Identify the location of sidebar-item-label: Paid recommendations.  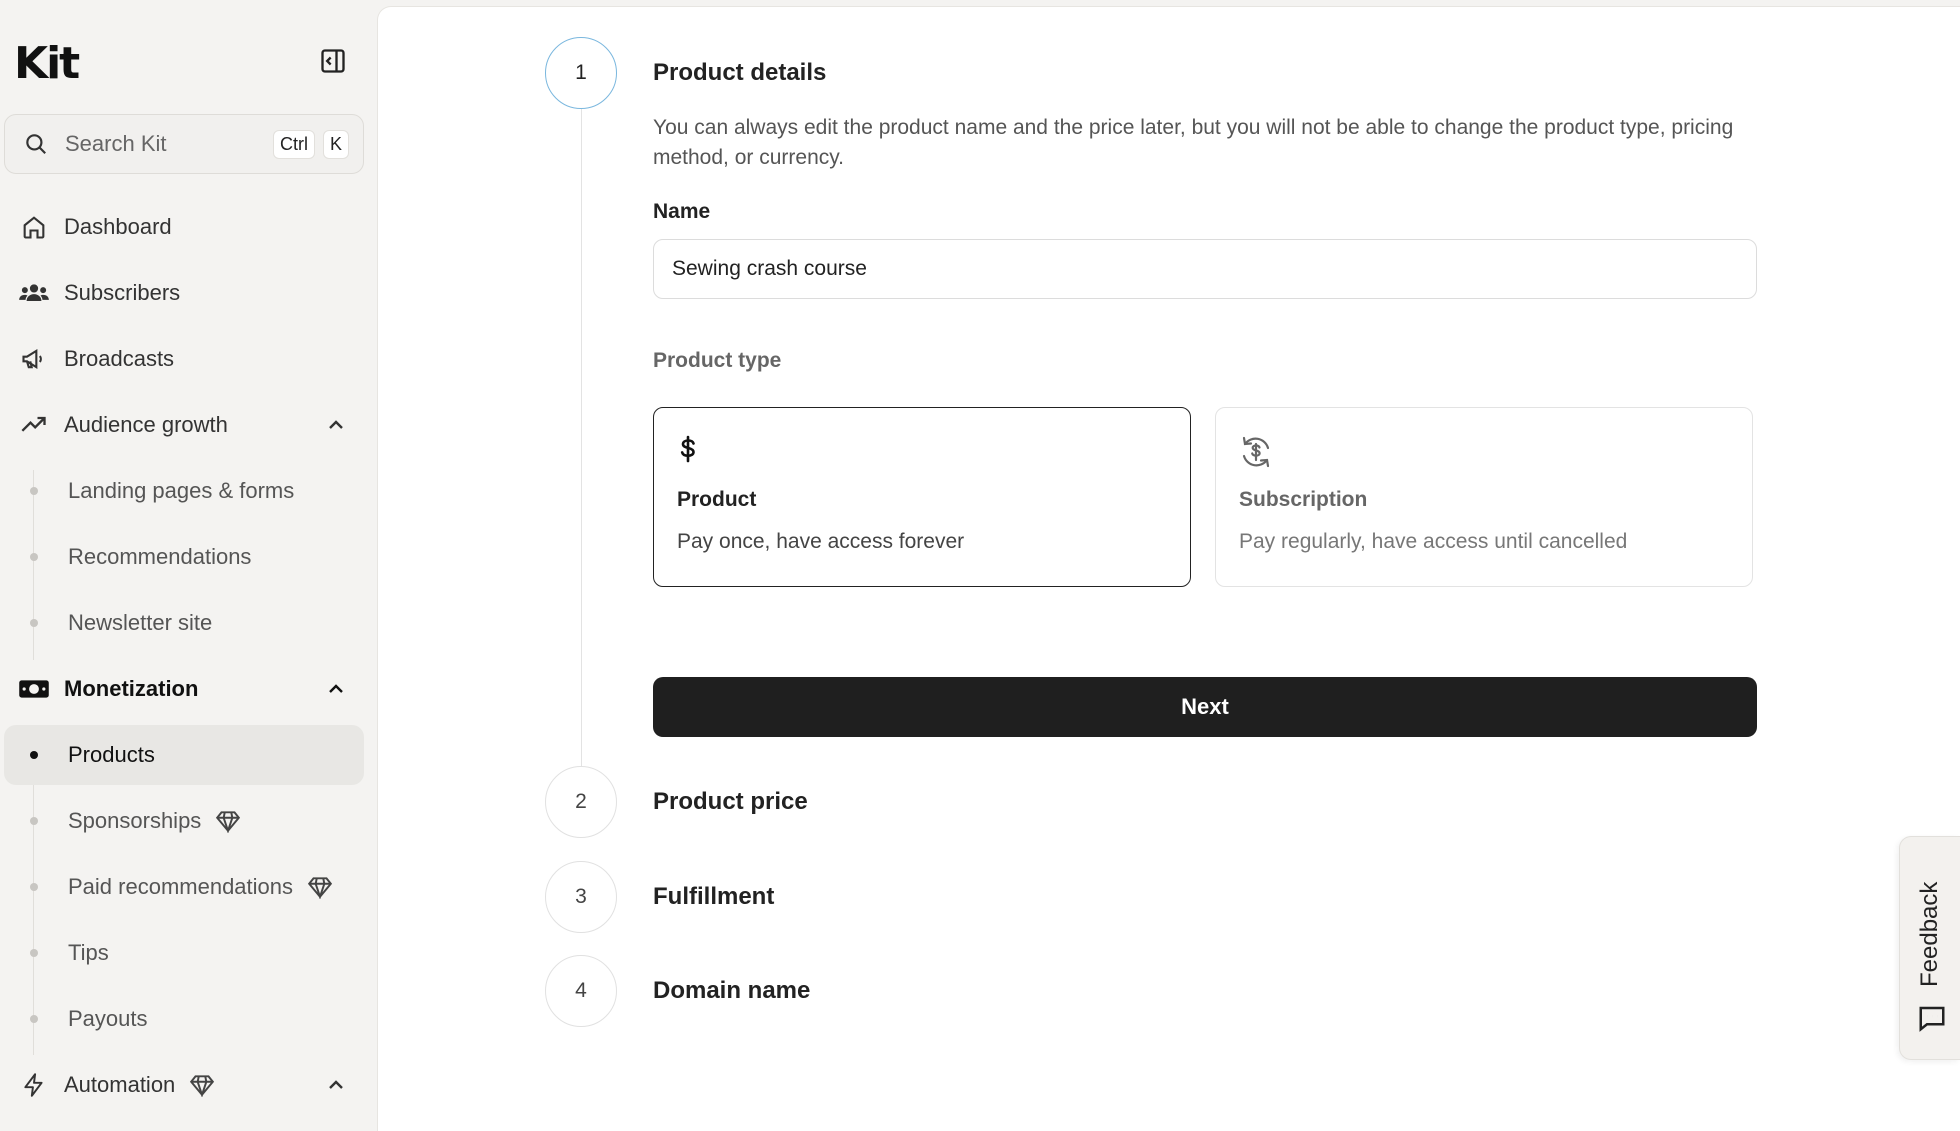
(181, 886).